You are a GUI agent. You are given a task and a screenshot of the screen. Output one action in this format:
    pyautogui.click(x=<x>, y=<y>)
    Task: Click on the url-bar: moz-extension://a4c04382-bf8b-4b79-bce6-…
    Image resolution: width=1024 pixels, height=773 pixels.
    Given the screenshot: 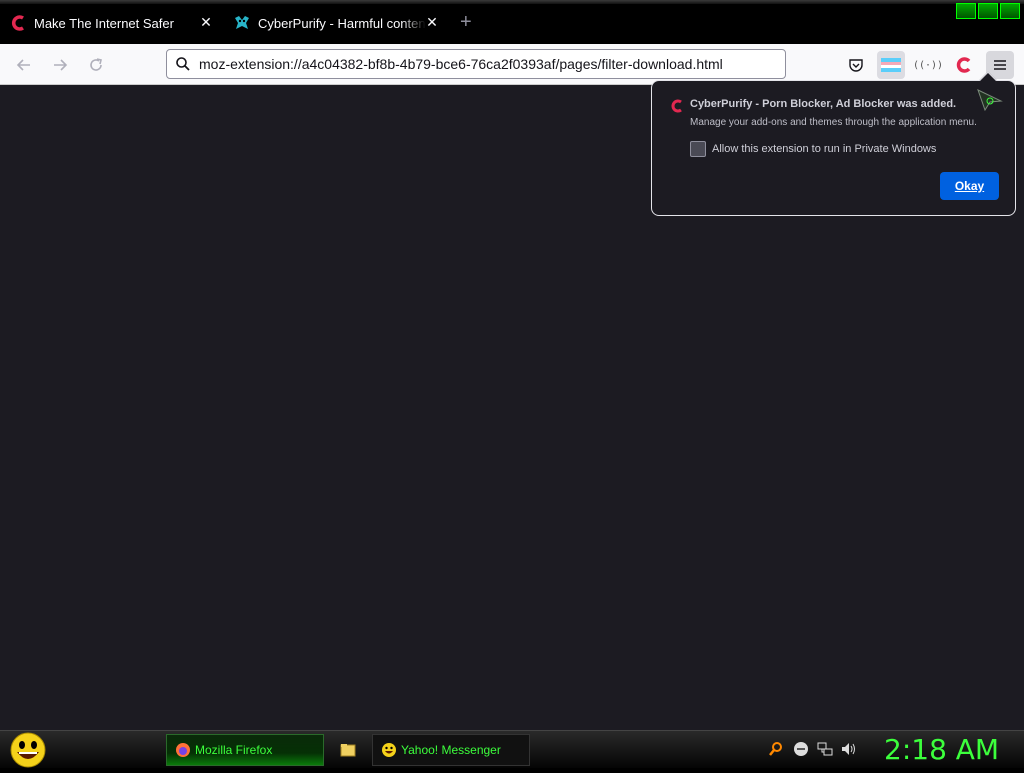 What is the action you would take?
    pyautogui.click(x=476, y=64)
    